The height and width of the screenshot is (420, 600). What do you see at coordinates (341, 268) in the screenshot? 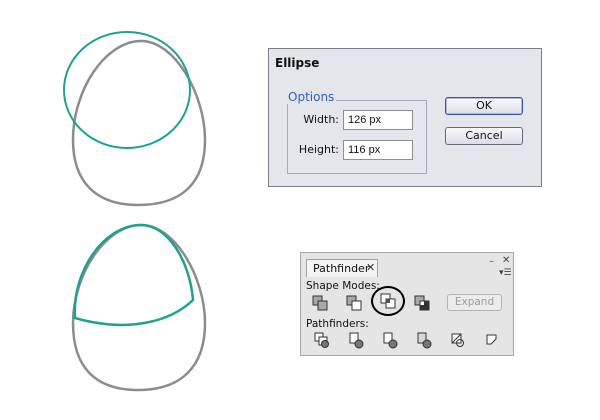
I see `tab-label: Pathfinder` at bounding box center [341, 268].